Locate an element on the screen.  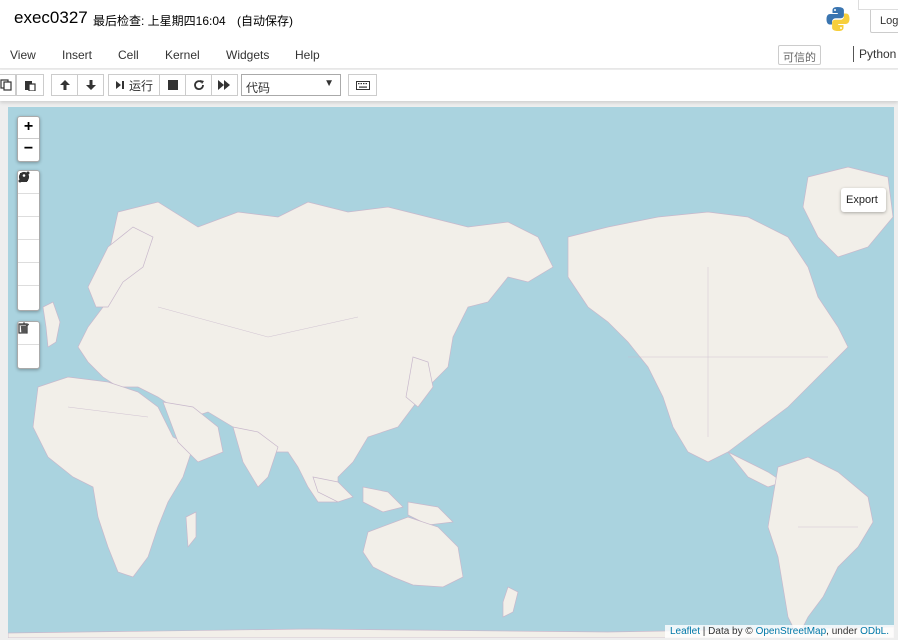
restart-icon is located at coordinates (198, 85).